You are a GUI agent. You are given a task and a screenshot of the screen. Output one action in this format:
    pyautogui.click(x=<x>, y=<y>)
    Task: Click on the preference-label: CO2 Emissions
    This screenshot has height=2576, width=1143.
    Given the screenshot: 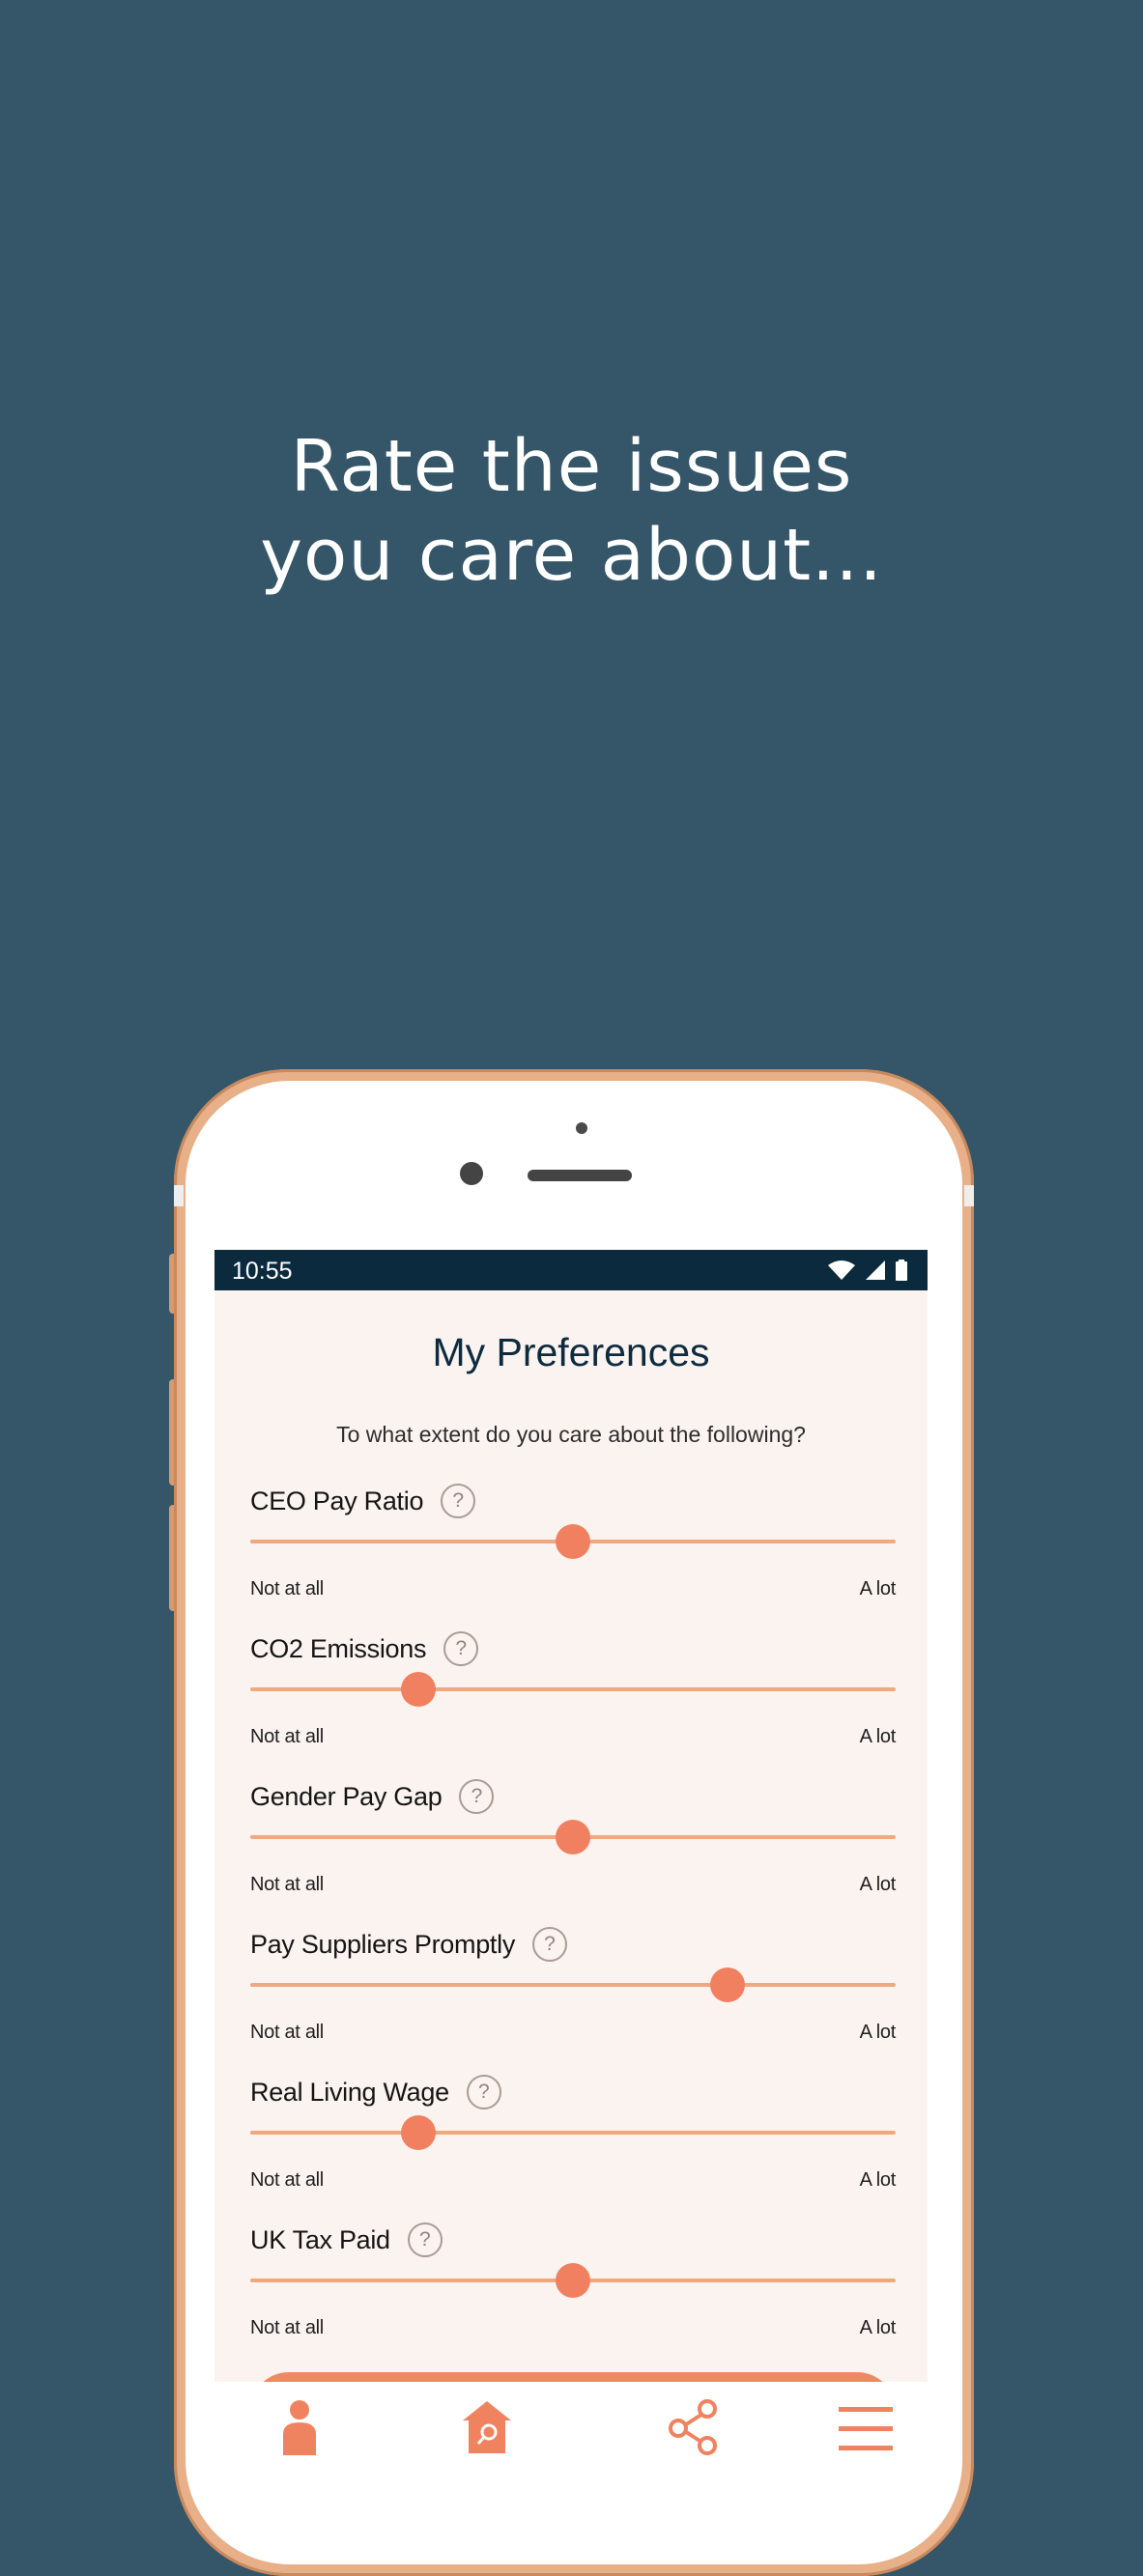 What is the action you would take?
    pyautogui.click(x=339, y=1648)
    